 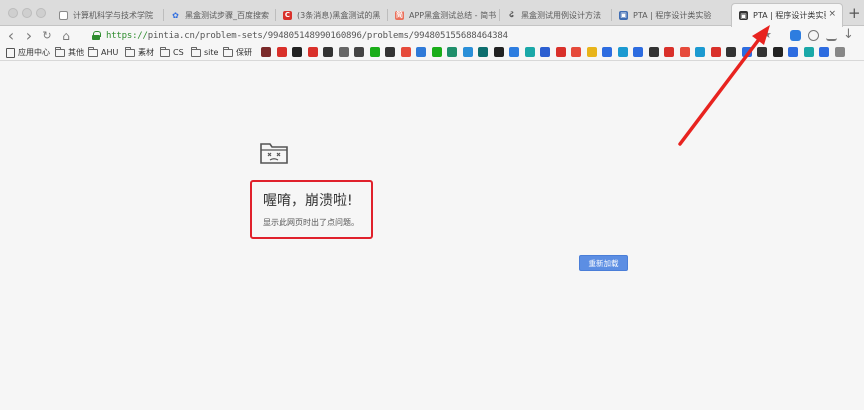 What do you see at coordinates (848, 34) in the screenshot?
I see `download-arrow-icon: ↓` at bounding box center [848, 34].